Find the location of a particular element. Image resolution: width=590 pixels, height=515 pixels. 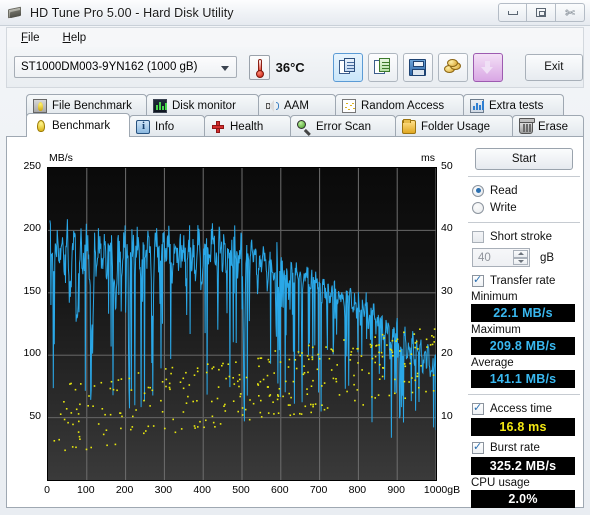

y-axis-tick-label: 250 is located at coordinates (32, 166).